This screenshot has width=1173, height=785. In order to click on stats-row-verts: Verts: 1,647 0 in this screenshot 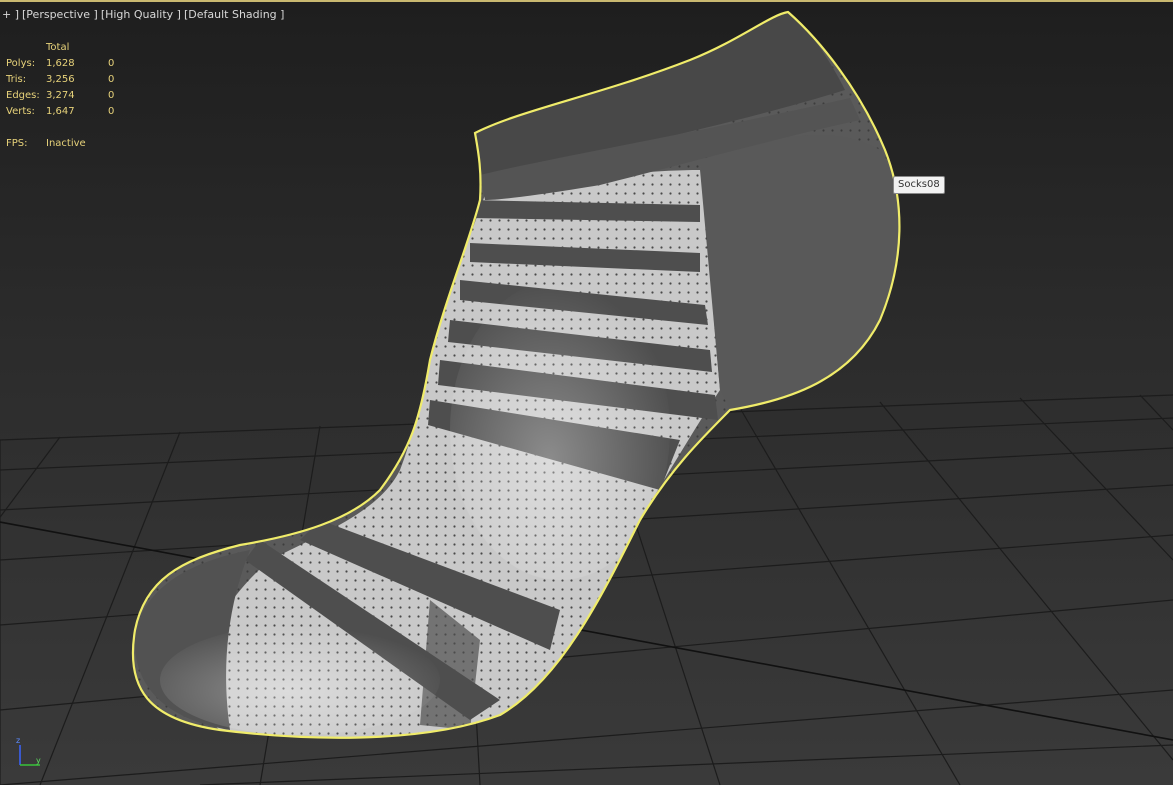, I will do `click(77, 112)`.